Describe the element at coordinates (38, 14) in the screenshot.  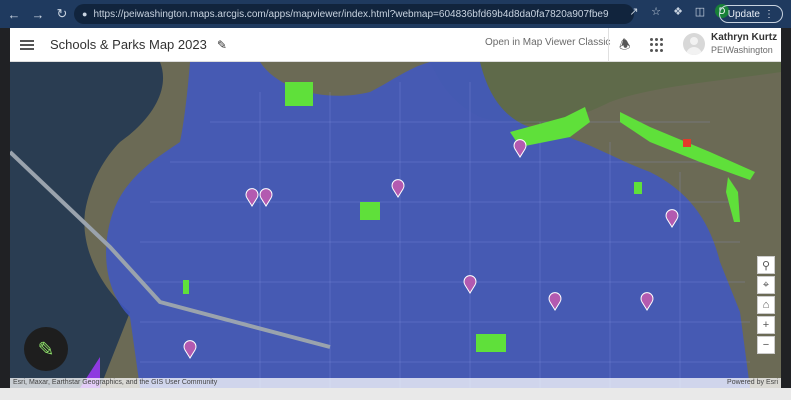
I see `forward-arrow-icon: →` at that location.